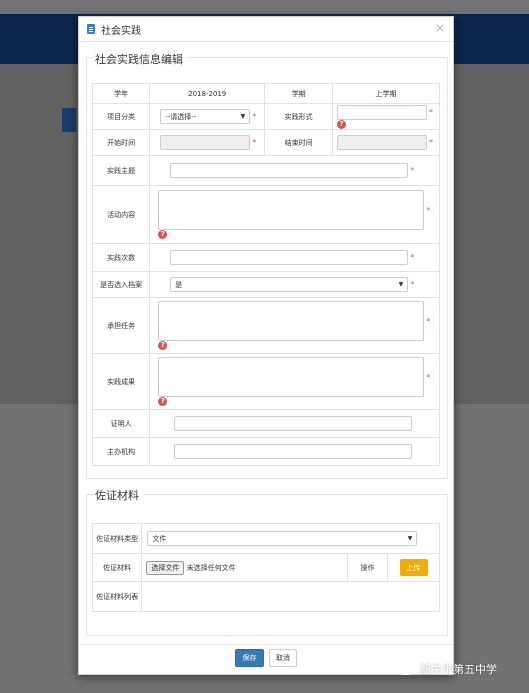 Image resolution: width=529 pixels, height=693 pixels. Describe the element at coordinates (205, 116) in the screenshot. I see `category-select: --请选择-- ▼` at that location.